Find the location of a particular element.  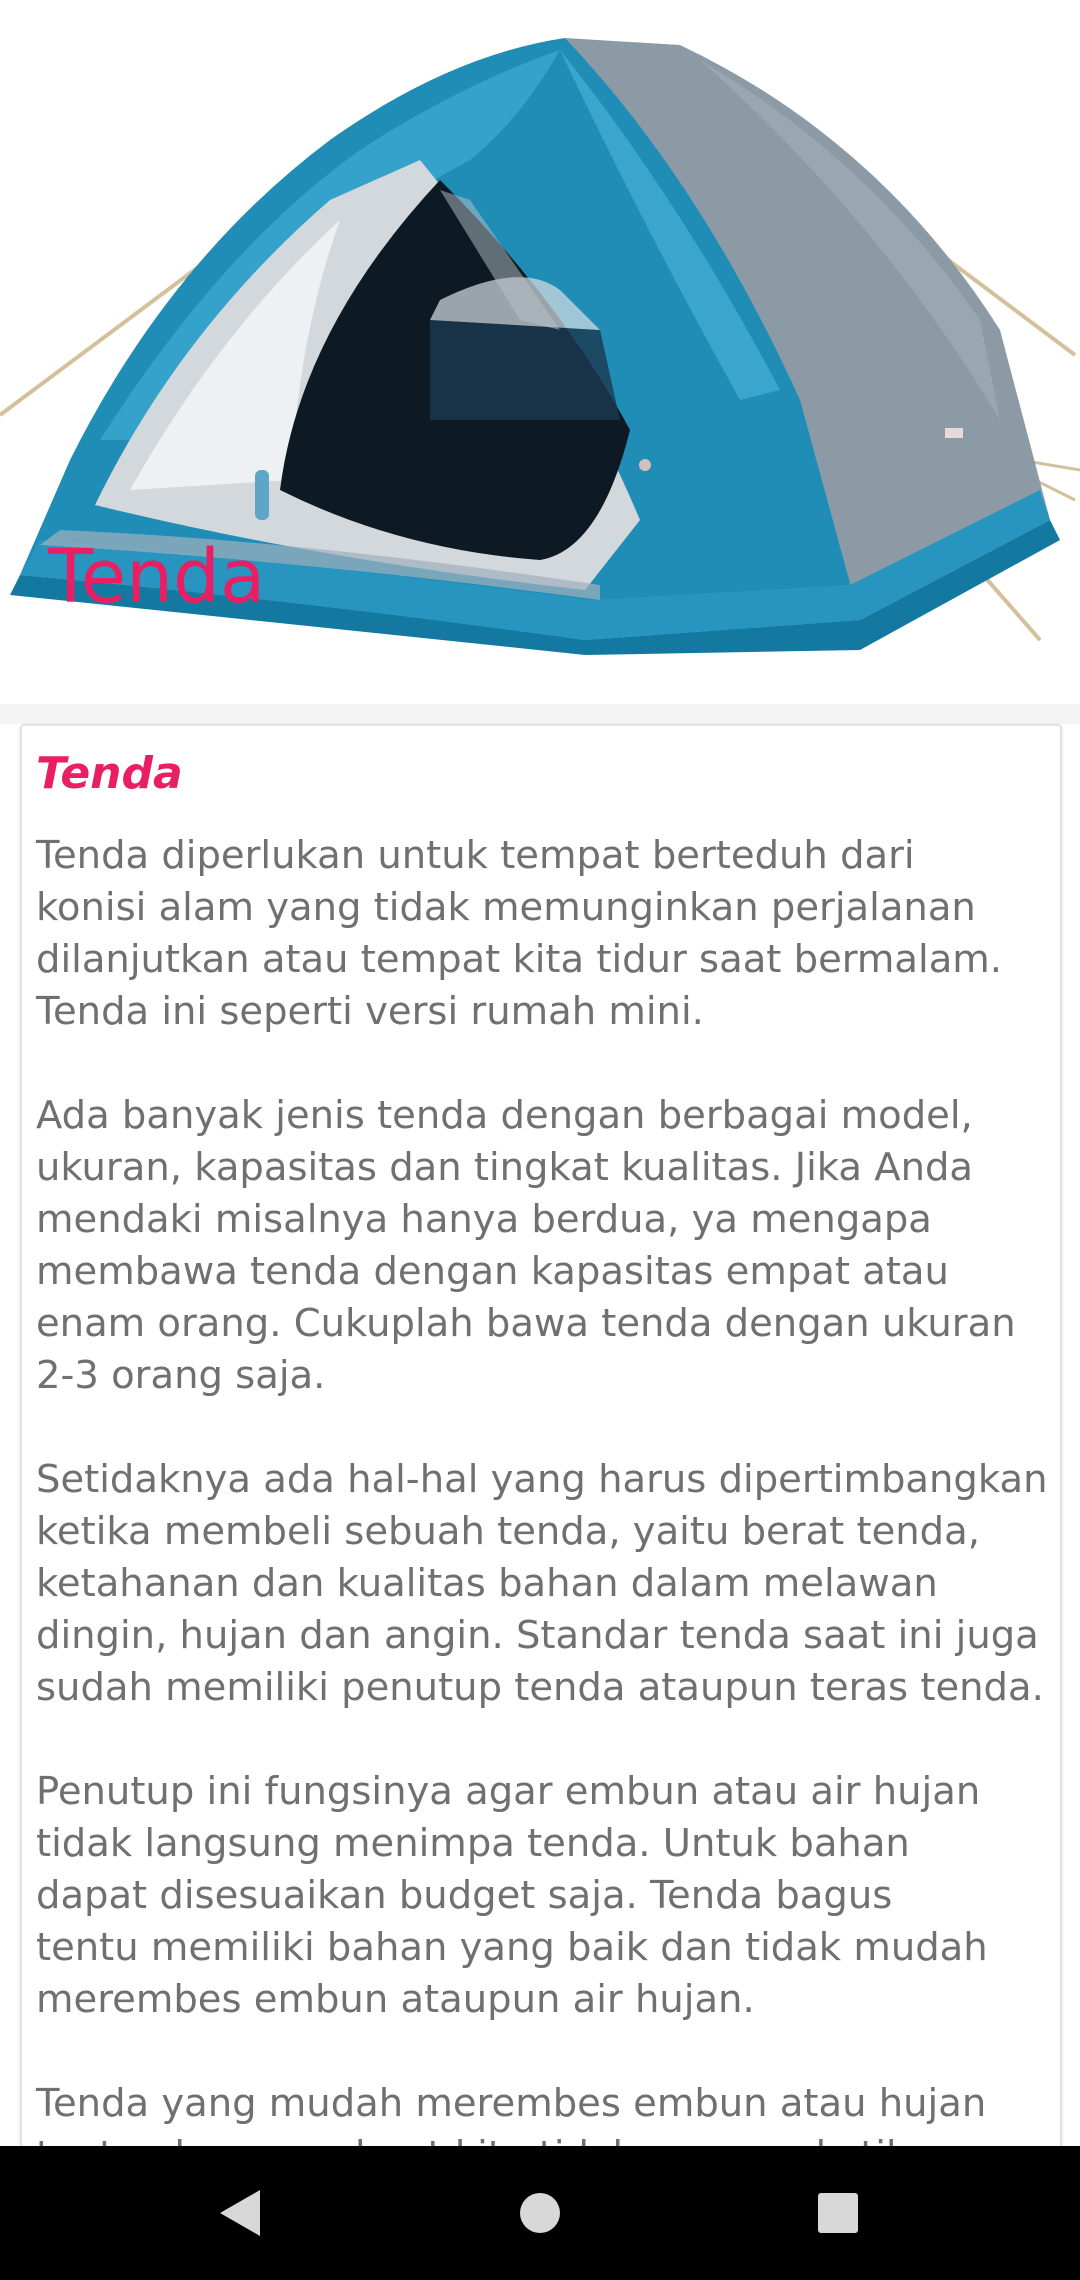

back-button is located at coordinates (240, 2213).